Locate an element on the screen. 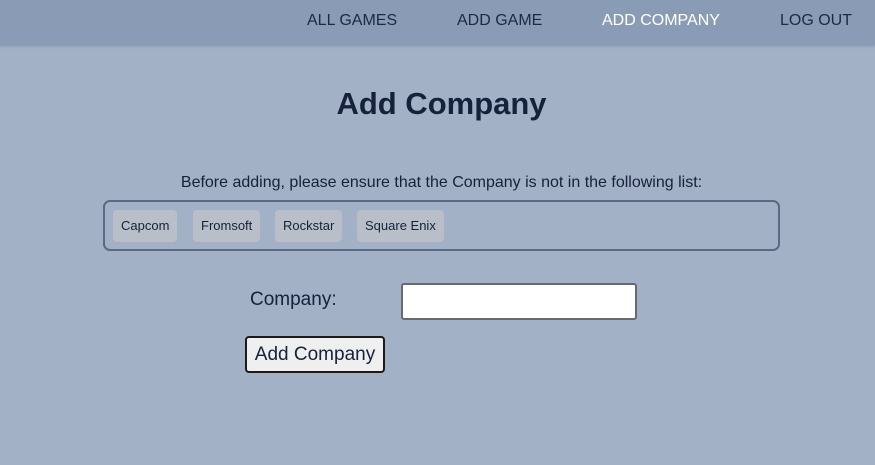 This screenshot has height=465, width=875. company-label: Company: is located at coordinates (293, 299).